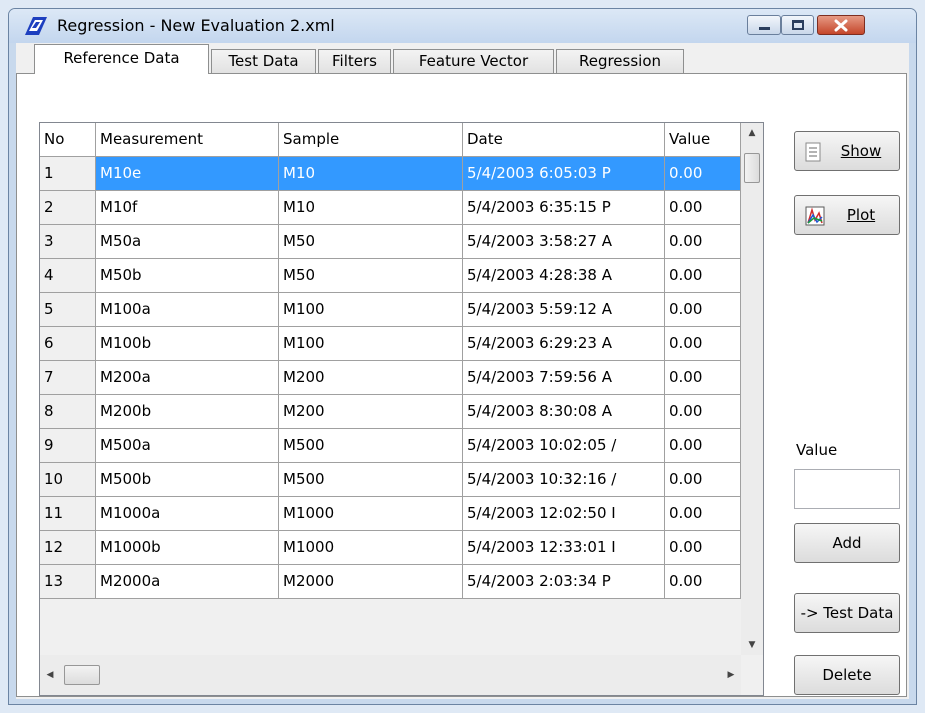 The height and width of the screenshot is (713, 925). Describe the element at coordinates (752, 645) in the screenshot. I see `scroll-down-icon: ▼` at that location.